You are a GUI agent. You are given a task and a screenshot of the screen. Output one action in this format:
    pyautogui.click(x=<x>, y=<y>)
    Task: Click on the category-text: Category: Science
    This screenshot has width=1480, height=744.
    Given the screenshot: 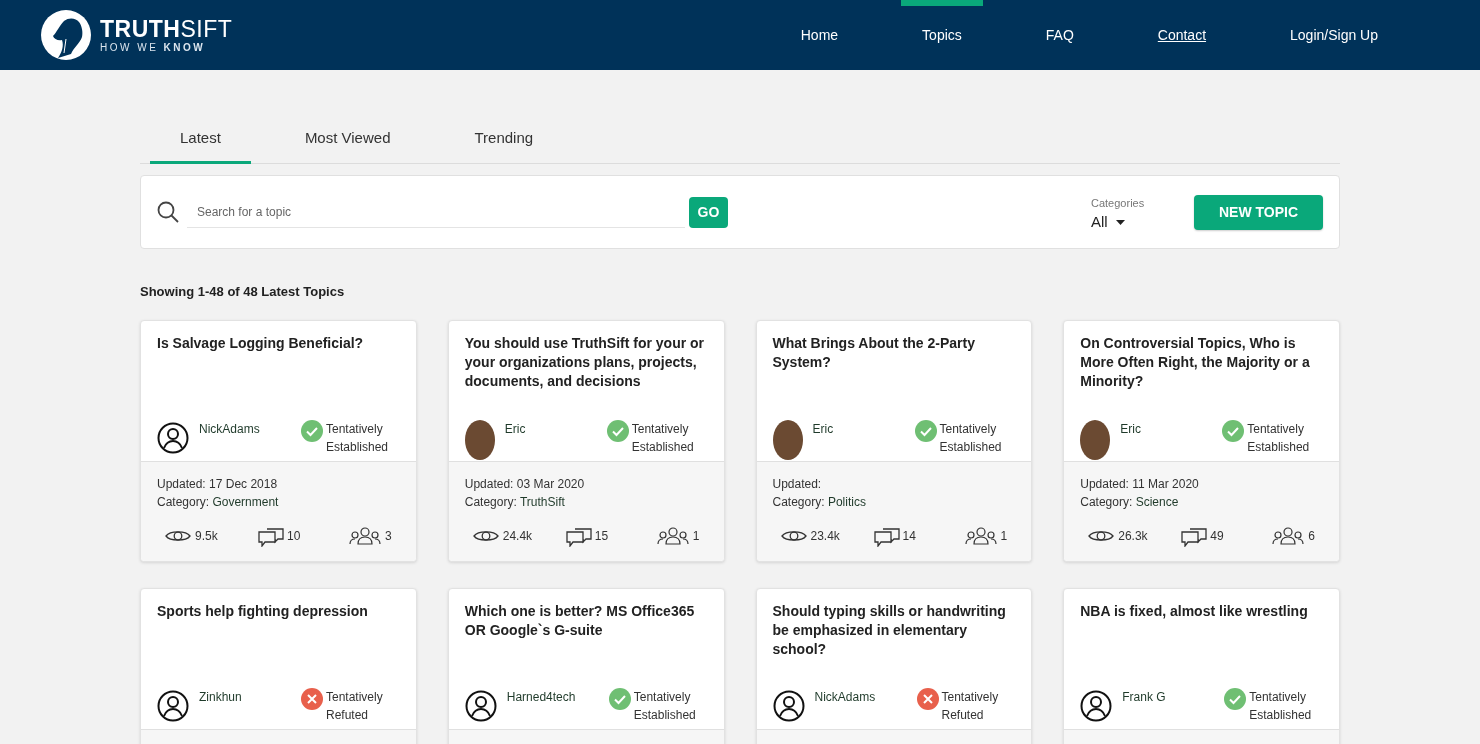 What is the action you would take?
    pyautogui.click(x=1130, y=502)
    